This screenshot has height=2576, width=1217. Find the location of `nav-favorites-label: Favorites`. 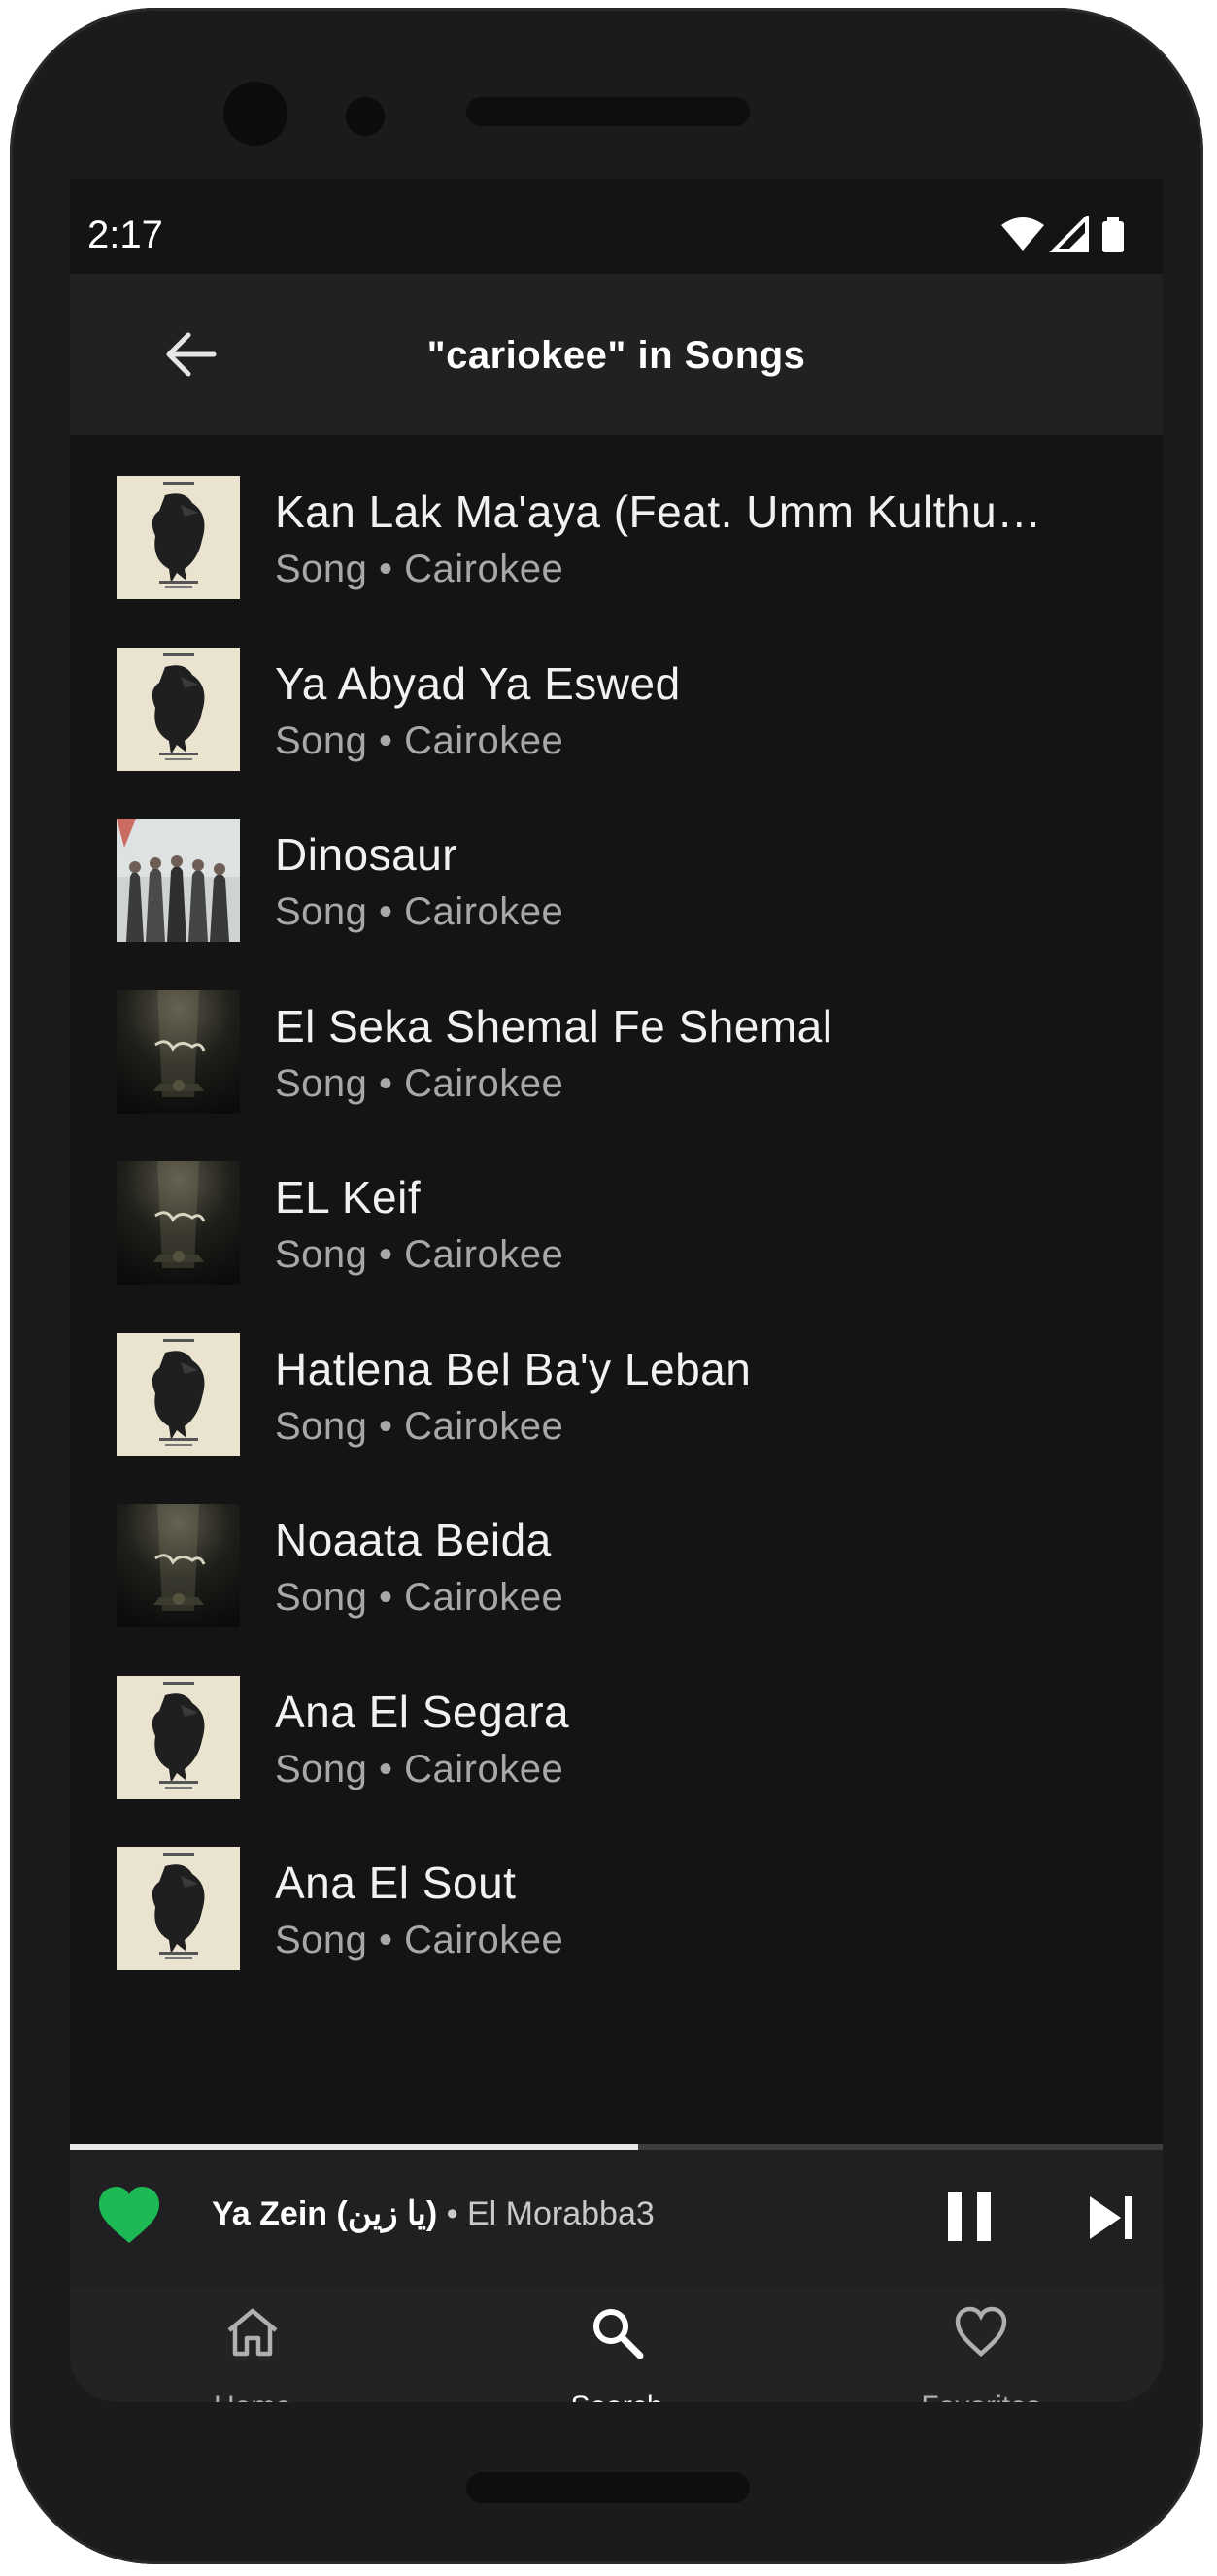

nav-favorites-label: Favorites is located at coordinates (981, 2397).